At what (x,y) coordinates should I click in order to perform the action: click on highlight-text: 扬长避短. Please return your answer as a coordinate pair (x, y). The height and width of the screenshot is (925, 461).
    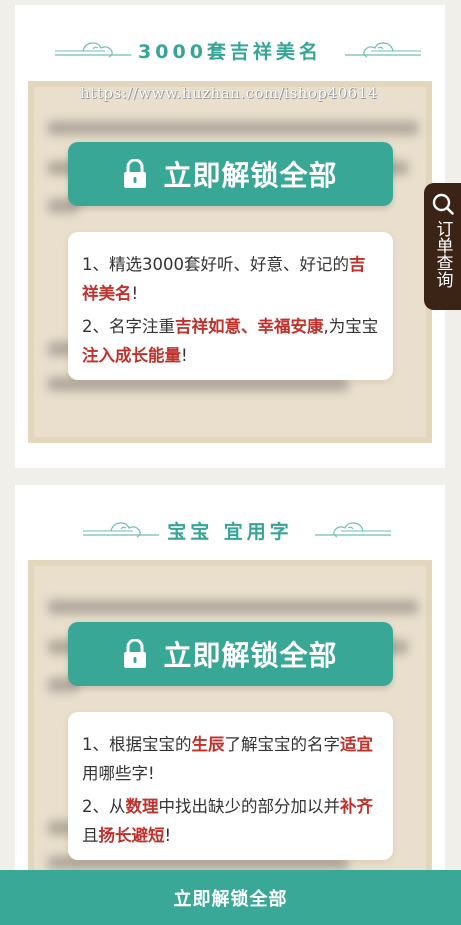
    Looking at the image, I should click on (131, 835).